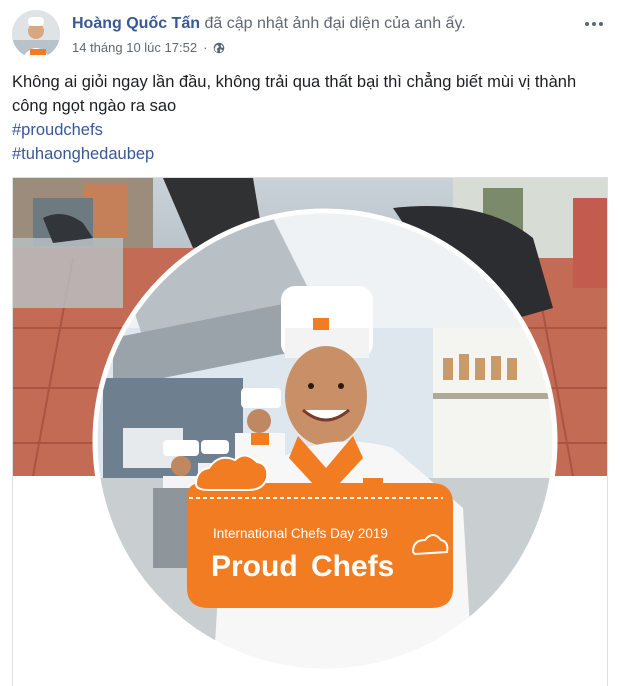 The image size is (620, 686). I want to click on post-meta: 14 tháng 10 lúc 17:52 ·, so click(148, 48).